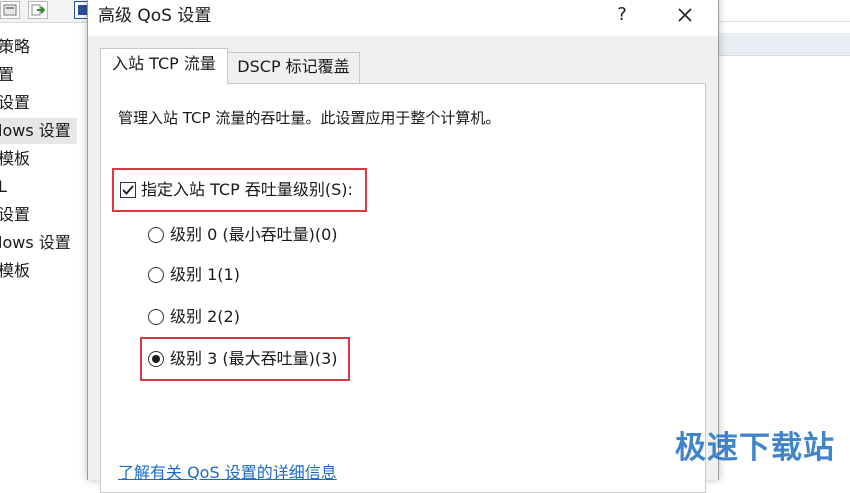 The image size is (850, 493). Describe the element at coordinates (38, 243) in the screenshot. I see `tree-item: lows 设置` at that location.